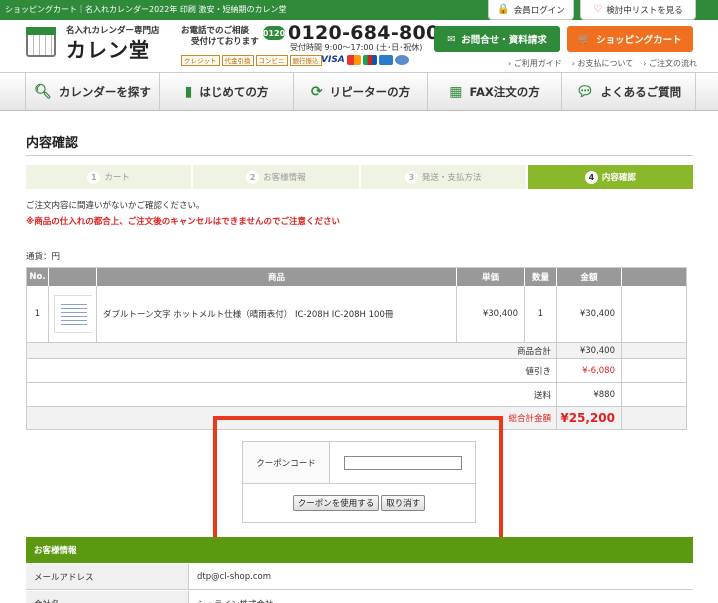  Describe the element at coordinates (336, 503) in the screenshot. I see `apply-coupon-button: クーポンを使用する` at that location.